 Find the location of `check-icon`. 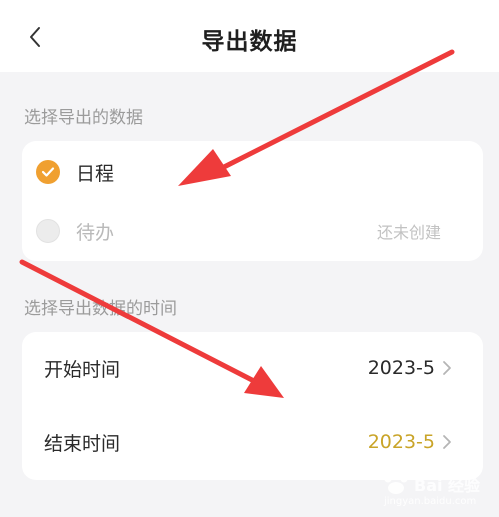

check-icon is located at coordinates (48, 172).